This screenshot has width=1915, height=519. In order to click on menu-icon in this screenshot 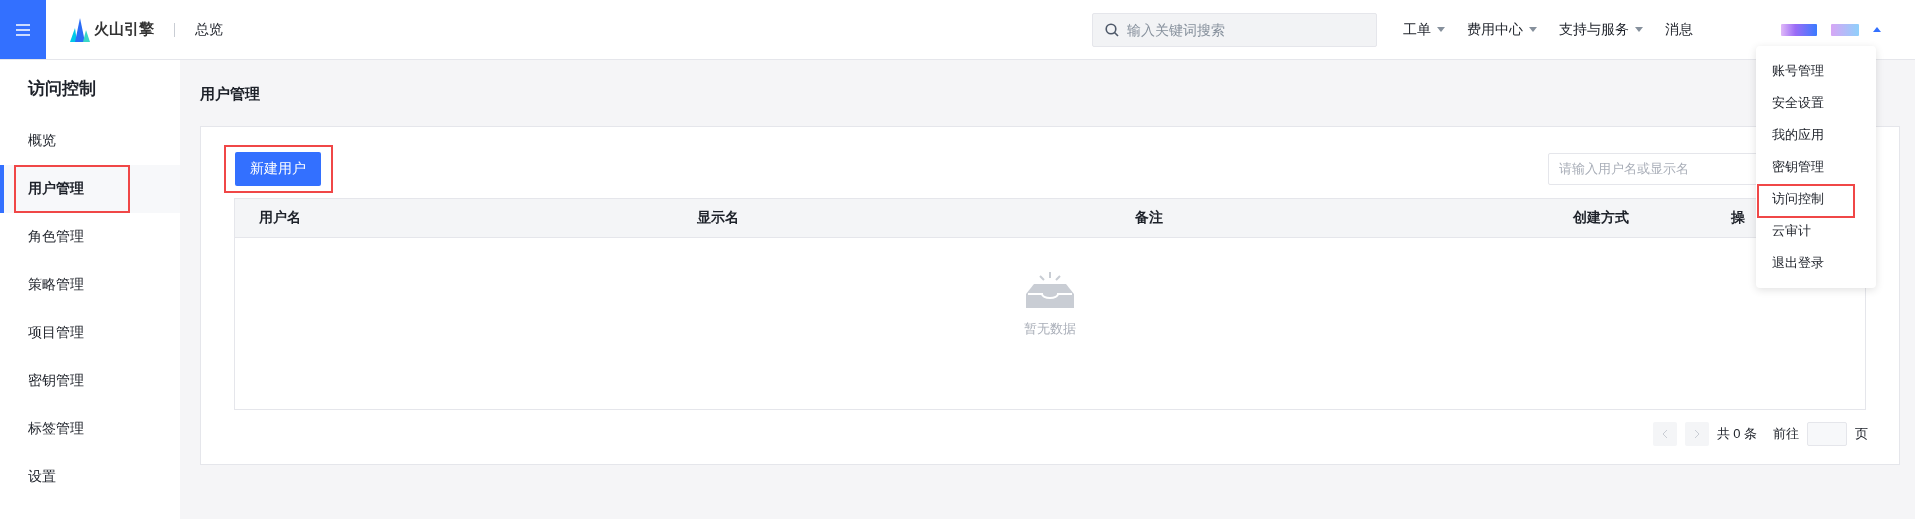, I will do `click(23, 29)`.